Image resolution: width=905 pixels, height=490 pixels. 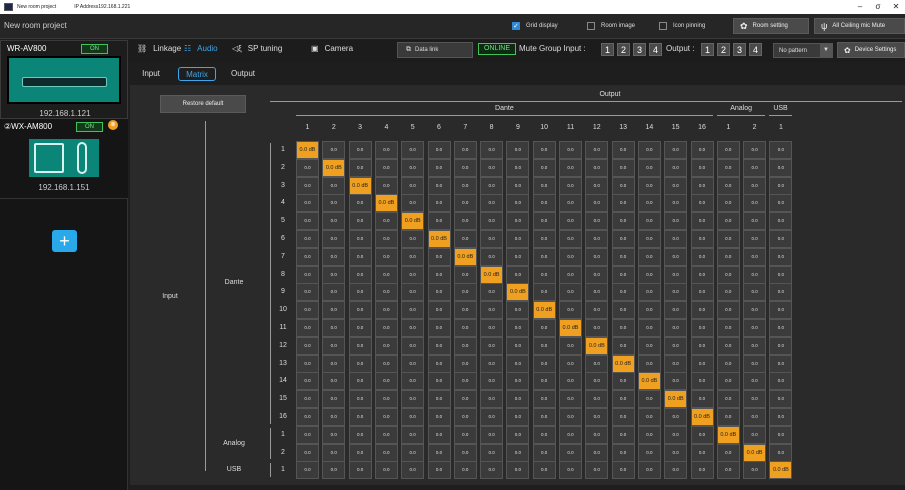 I want to click on tab-sp-tuning: ◁ξ SP tuning, so click(x=257, y=48).